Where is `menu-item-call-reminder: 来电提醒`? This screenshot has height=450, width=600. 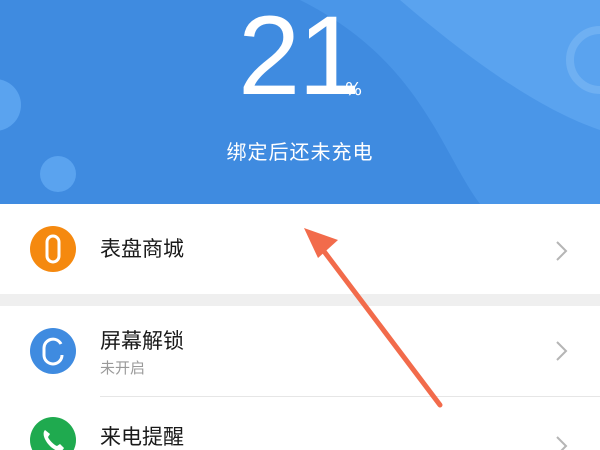
menu-item-call-reminder: 来电提醒 is located at coordinates (300, 423).